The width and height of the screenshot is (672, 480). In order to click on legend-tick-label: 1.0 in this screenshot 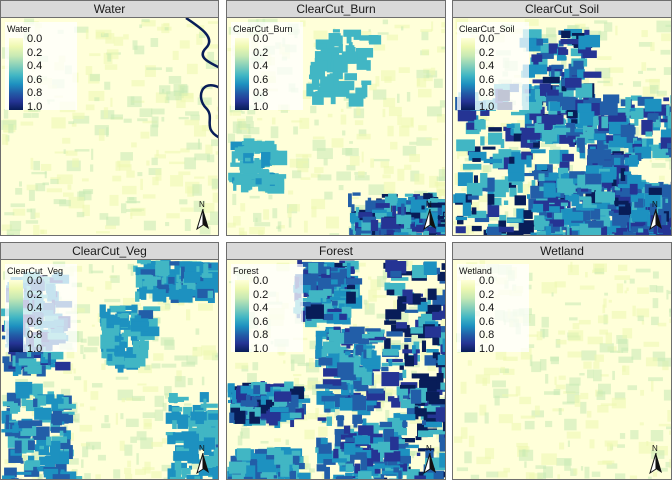, I will do `click(261, 348)`.